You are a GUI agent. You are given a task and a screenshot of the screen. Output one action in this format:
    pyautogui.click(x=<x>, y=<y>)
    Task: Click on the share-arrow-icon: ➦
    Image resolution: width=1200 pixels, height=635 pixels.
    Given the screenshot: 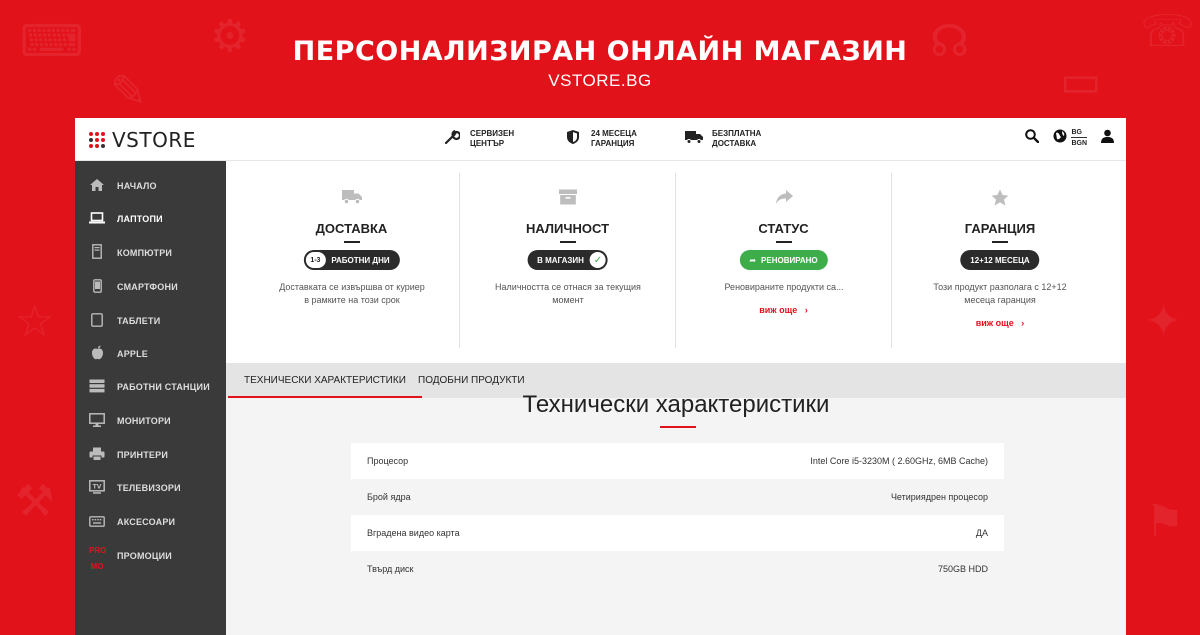 What is the action you would take?
    pyautogui.click(x=753, y=260)
    